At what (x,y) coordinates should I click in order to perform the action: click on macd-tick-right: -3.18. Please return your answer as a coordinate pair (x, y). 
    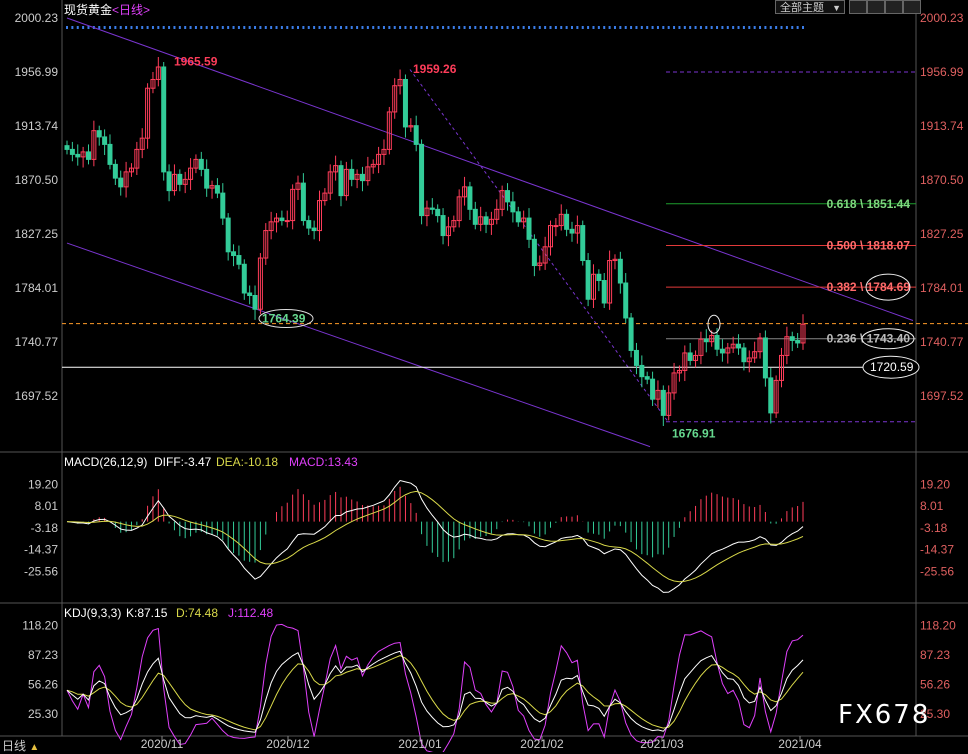
    Looking at the image, I should click on (934, 528).